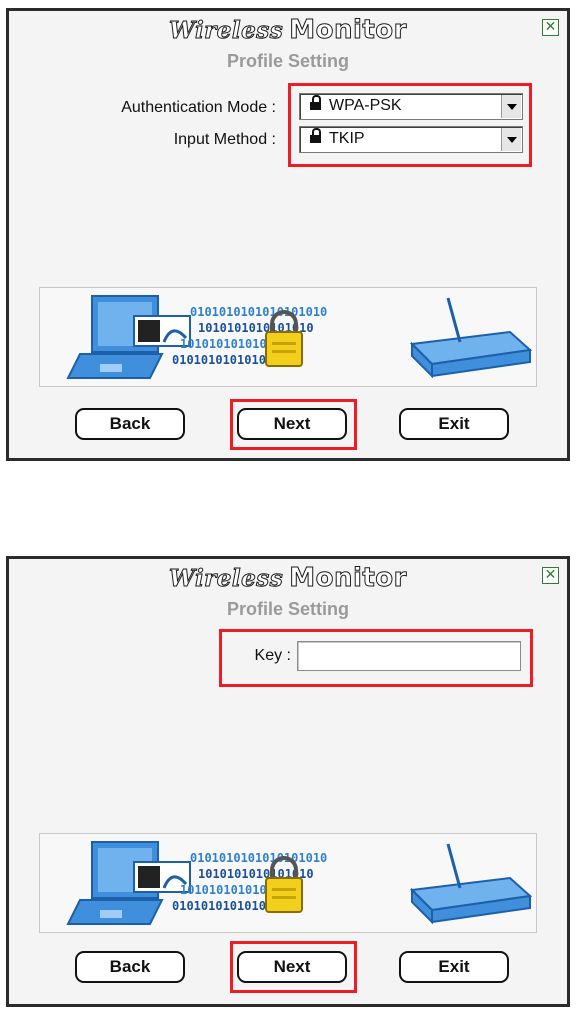 Image resolution: width=577 pixels, height=1017 pixels. I want to click on key-label: Key :, so click(272, 655).